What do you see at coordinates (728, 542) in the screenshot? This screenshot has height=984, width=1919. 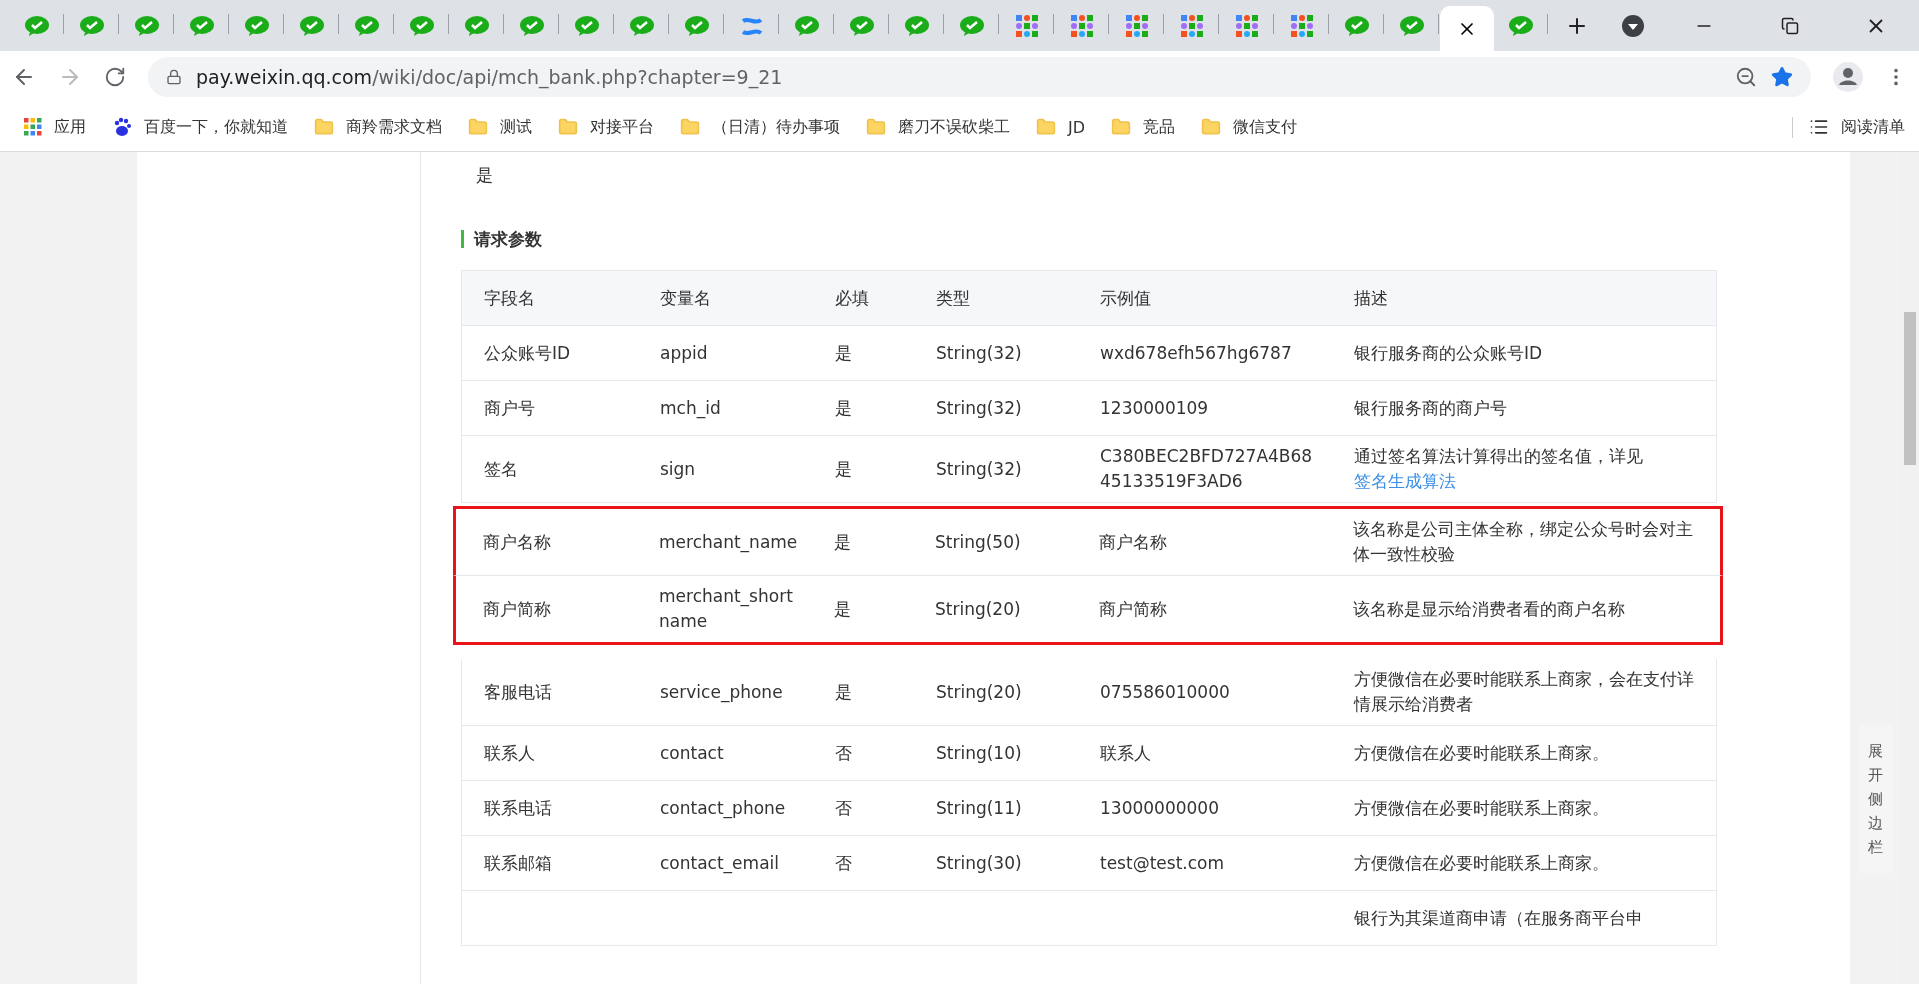 I see `table-cell-text: merchant_name` at bounding box center [728, 542].